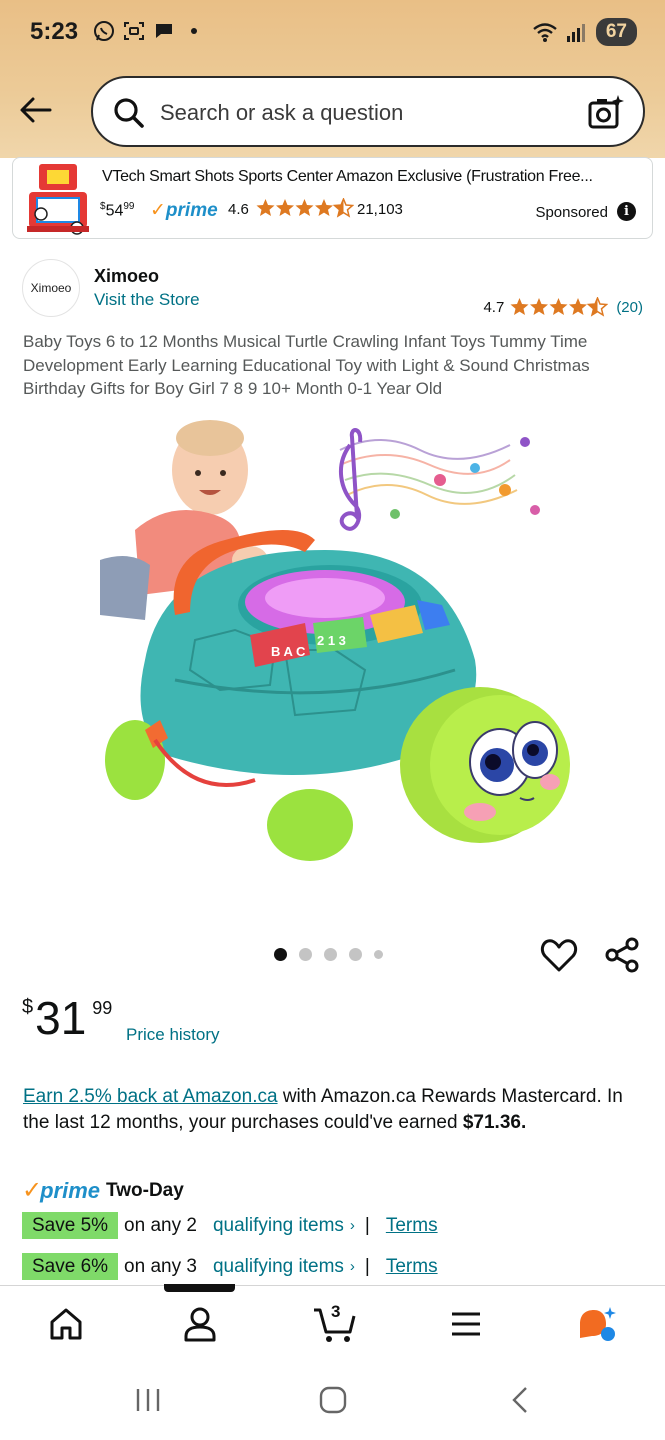 The width and height of the screenshot is (665, 1440). What do you see at coordinates (36, 110) in the screenshot?
I see `back-arrow-icon` at bounding box center [36, 110].